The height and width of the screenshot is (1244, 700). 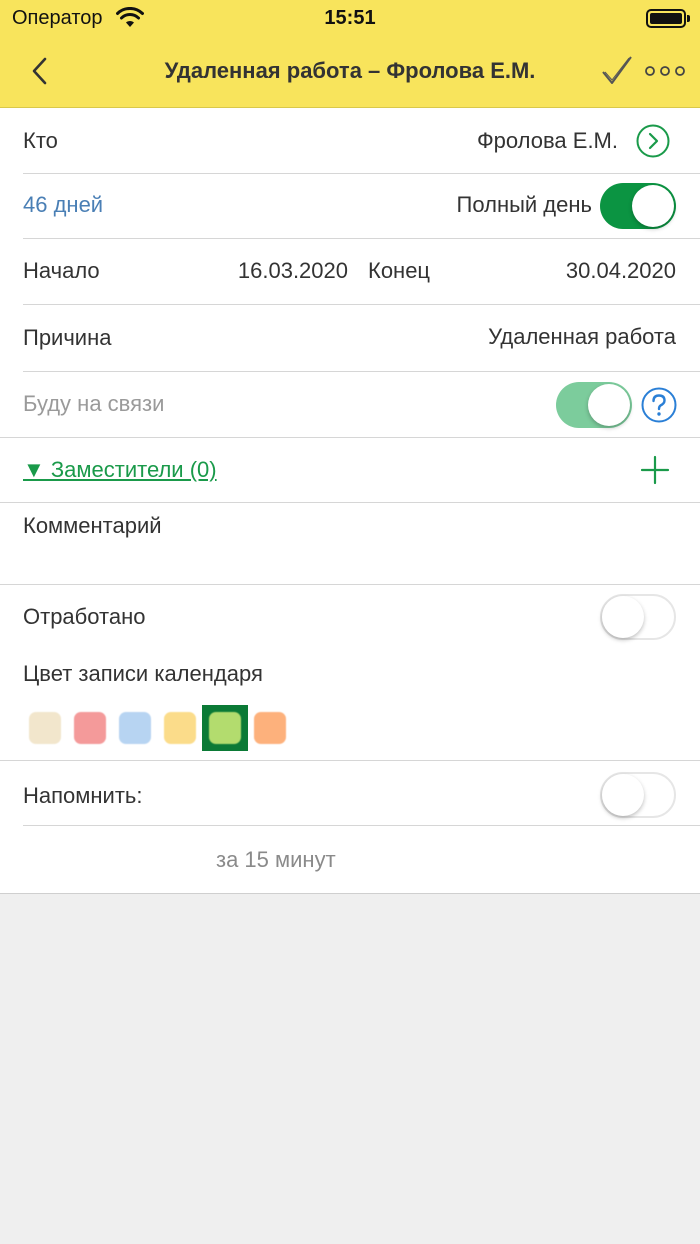 What do you see at coordinates (653, 141) in the screenshot?
I see `open-person-icon` at bounding box center [653, 141].